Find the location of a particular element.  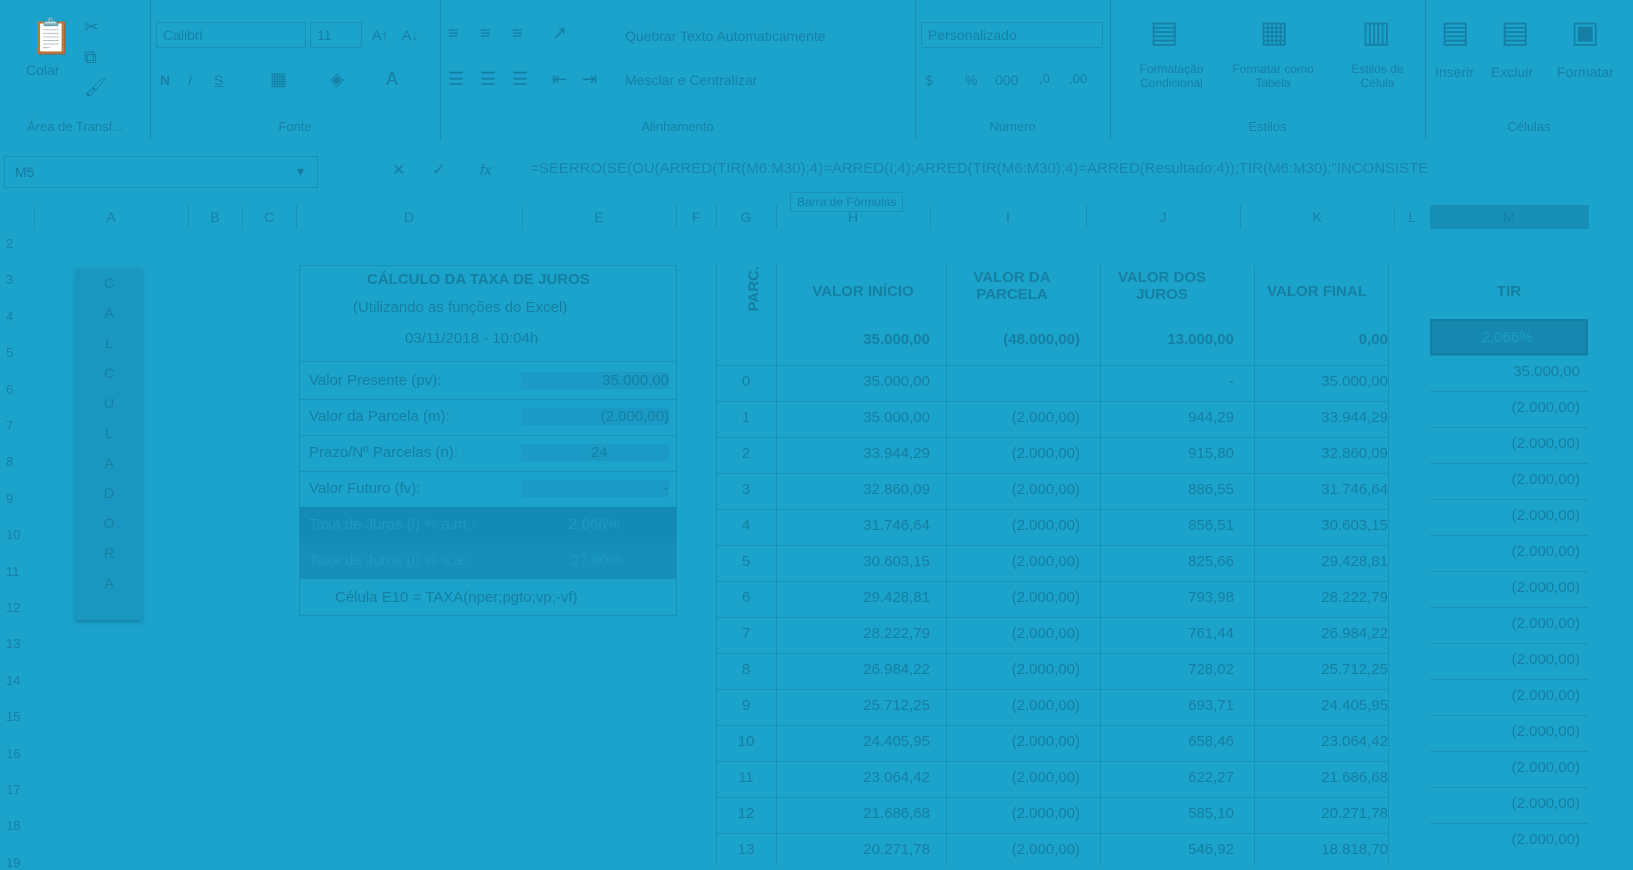

cell-start: 32.860,09 is located at coordinates (863, 489).